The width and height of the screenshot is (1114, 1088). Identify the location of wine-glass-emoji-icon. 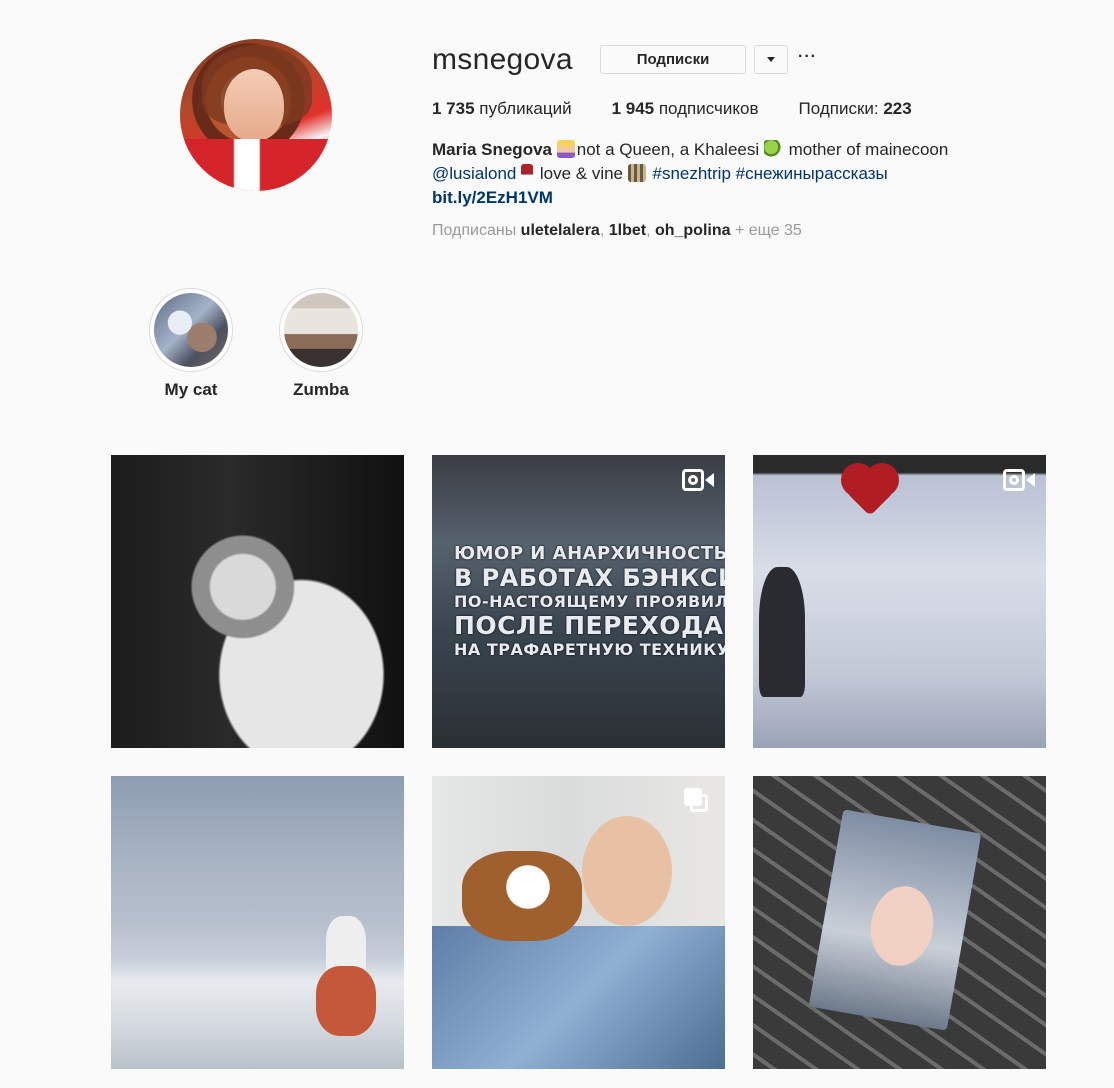
(527, 173).